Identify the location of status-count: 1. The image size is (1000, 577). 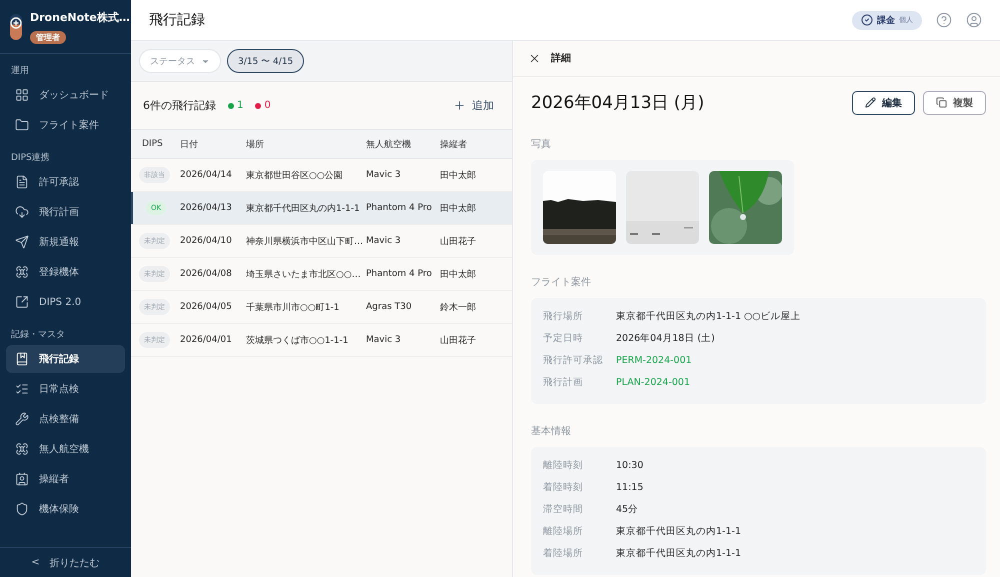
(240, 105).